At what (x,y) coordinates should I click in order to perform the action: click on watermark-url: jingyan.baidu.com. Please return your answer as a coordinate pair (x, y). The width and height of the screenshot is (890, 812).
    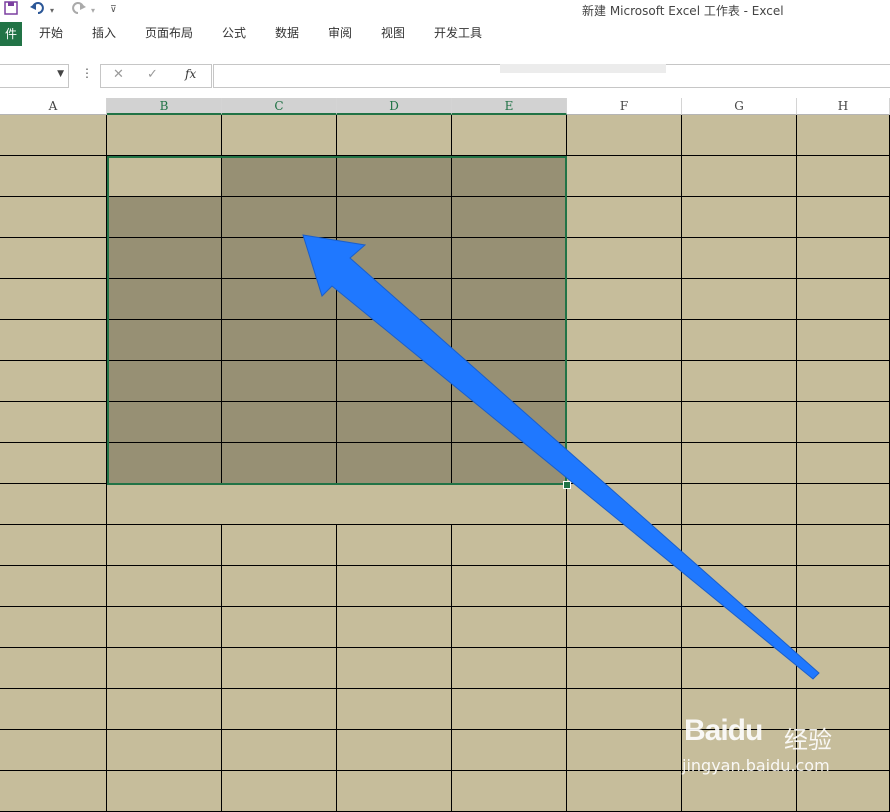
    Looking at the image, I should click on (756, 765).